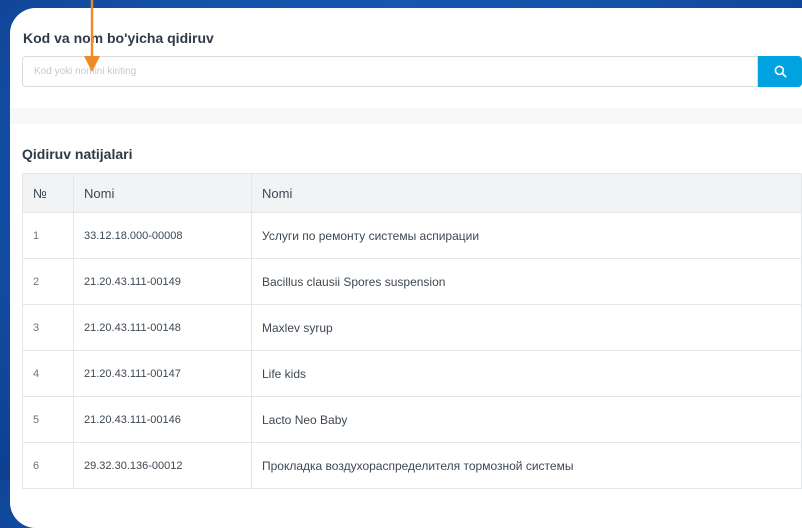  Describe the element at coordinates (48, 235) in the screenshot. I see `row-number: 1` at that location.